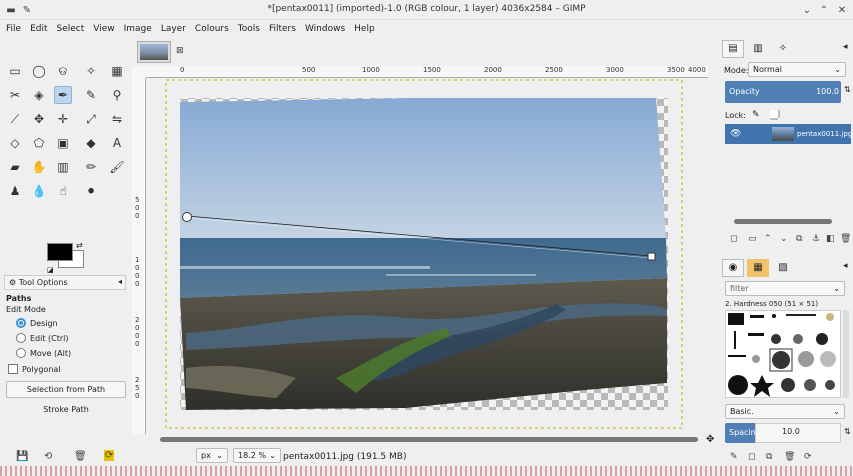 The image size is (853, 476). What do you see at coordinates (808, 457) in the screenshot?
I see `refresh-brushes-icon: ⟳` at bounding box center [808, 457].